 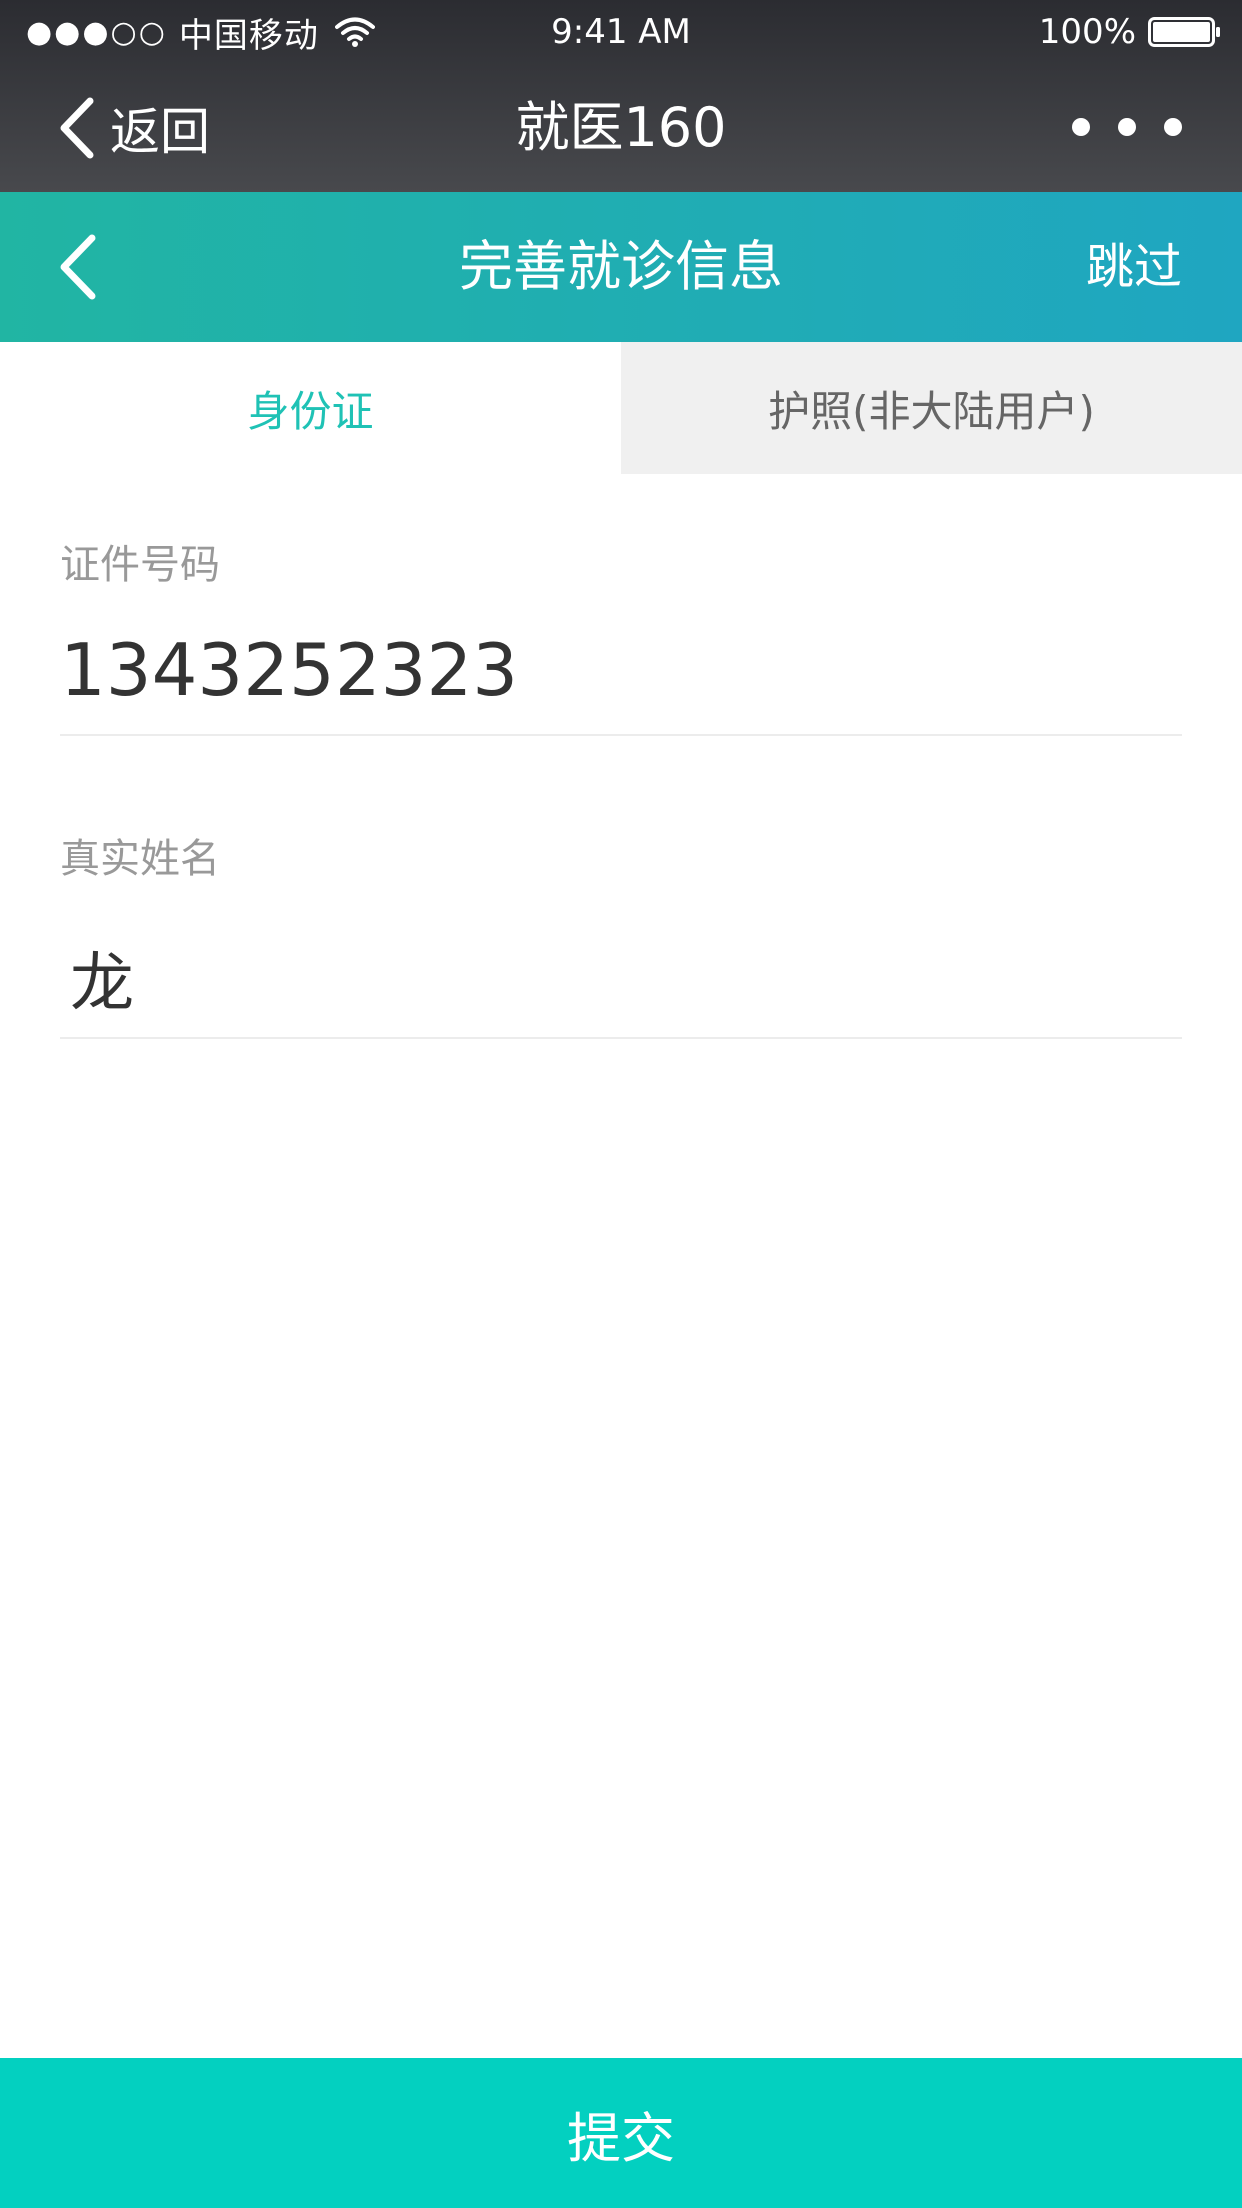 What do you see at coordinates (78, 267) in the screenshot?
I see `back-chevron-icon` at bounding box center [78, 267].